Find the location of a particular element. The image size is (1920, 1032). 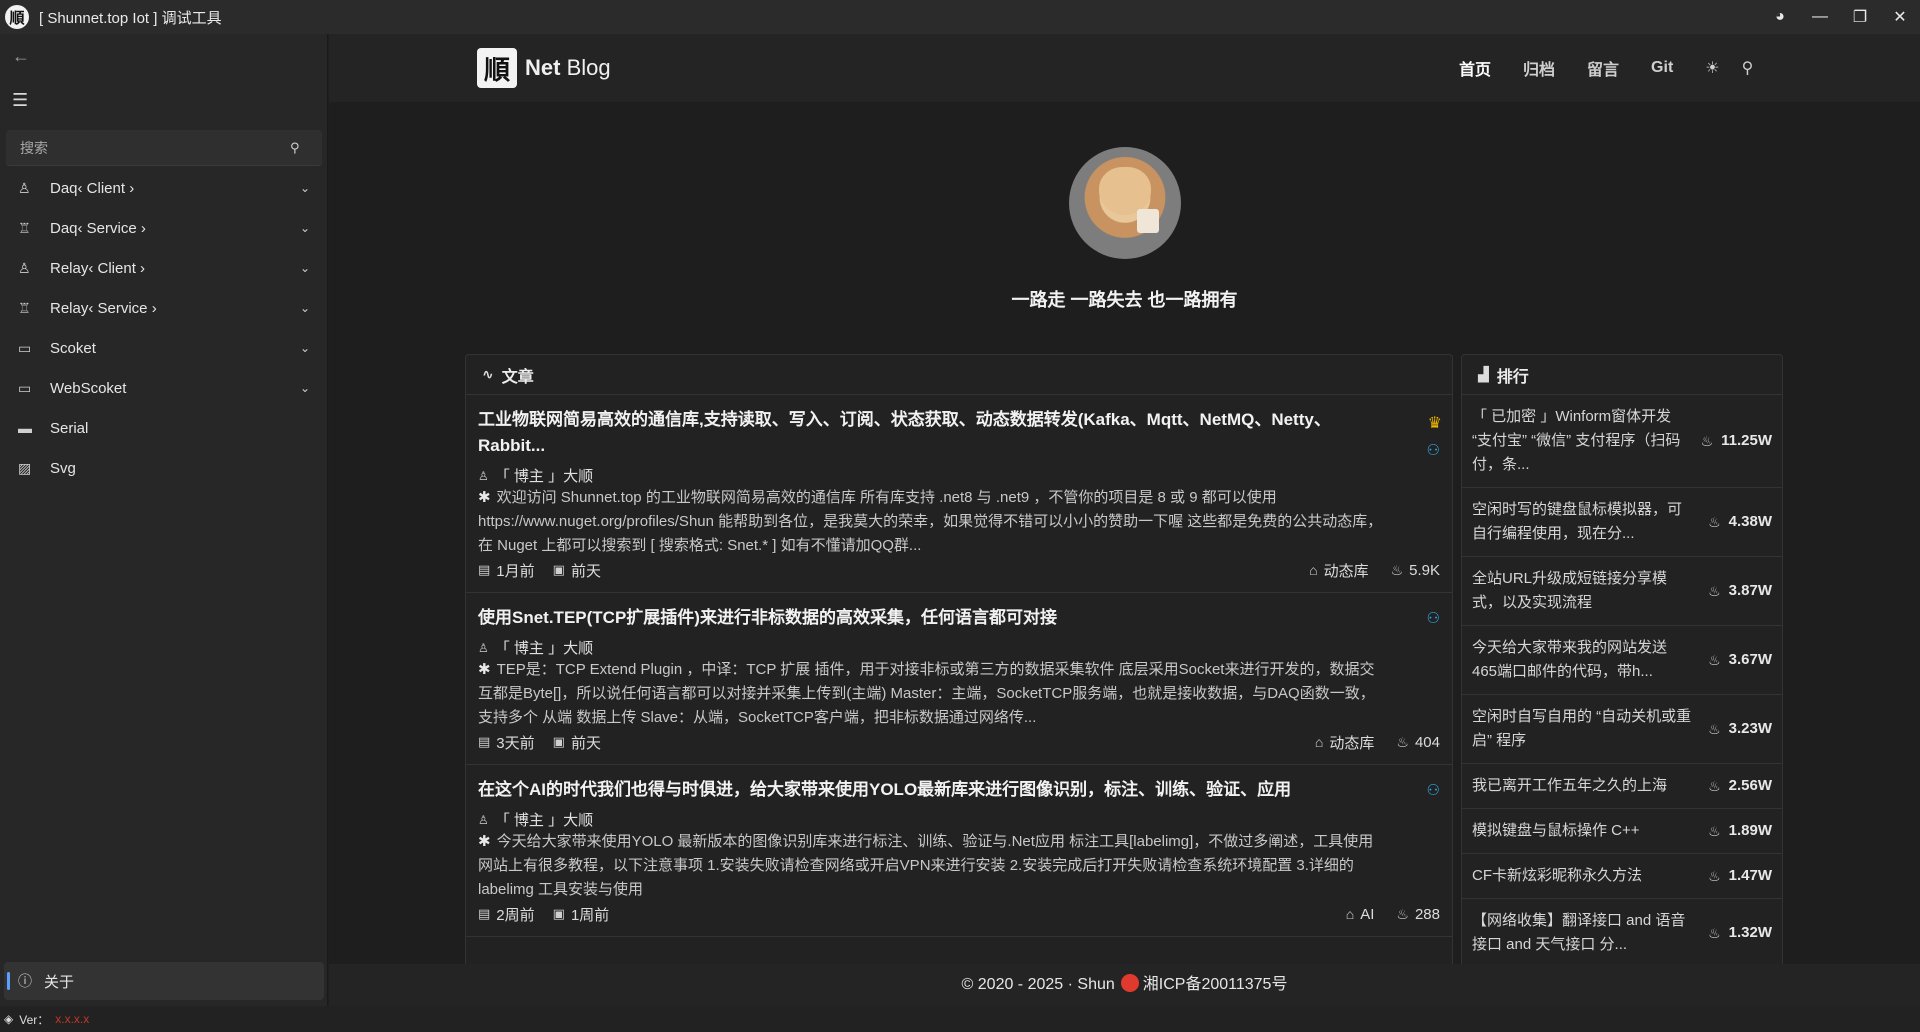

ranking-item: 模拟键盘与鼠标操作 C++ ♨ 1.89W is located at coordinates (1622, 831).